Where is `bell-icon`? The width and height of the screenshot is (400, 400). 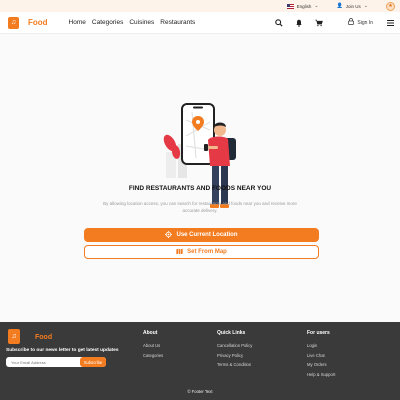 bell-icon is located at coordinates (299, 23).